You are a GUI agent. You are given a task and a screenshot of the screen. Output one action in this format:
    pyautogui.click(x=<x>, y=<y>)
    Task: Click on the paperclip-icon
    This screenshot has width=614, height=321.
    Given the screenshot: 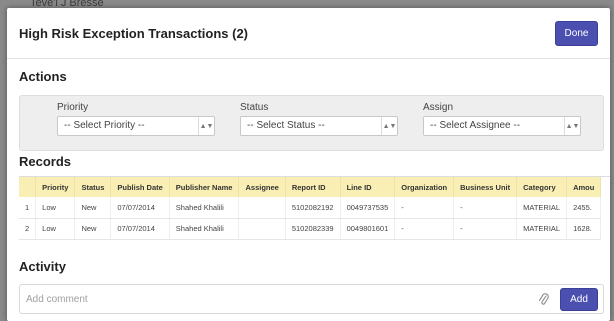 What is the action you would take?
    pyautogui.click(x=544, y=300)
    